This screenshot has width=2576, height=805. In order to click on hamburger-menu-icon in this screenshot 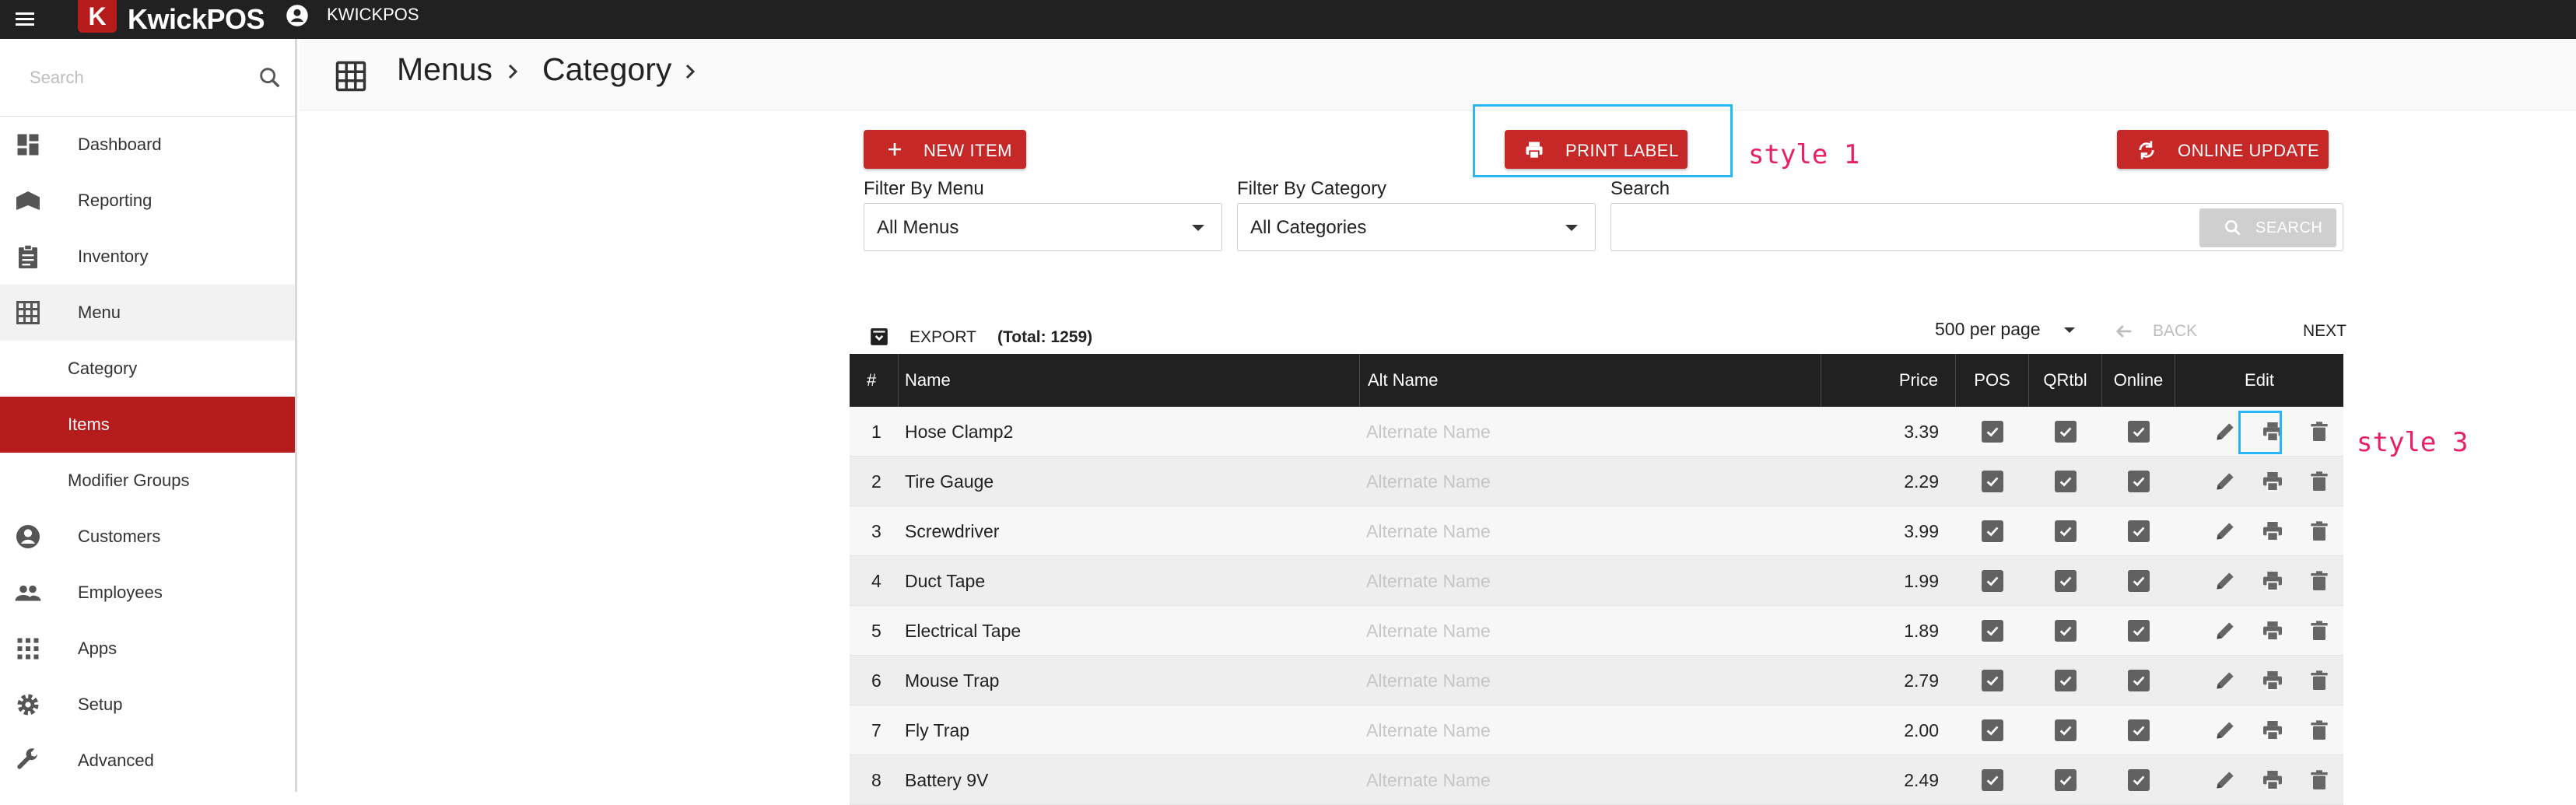, I will do `click(25, 19)`.